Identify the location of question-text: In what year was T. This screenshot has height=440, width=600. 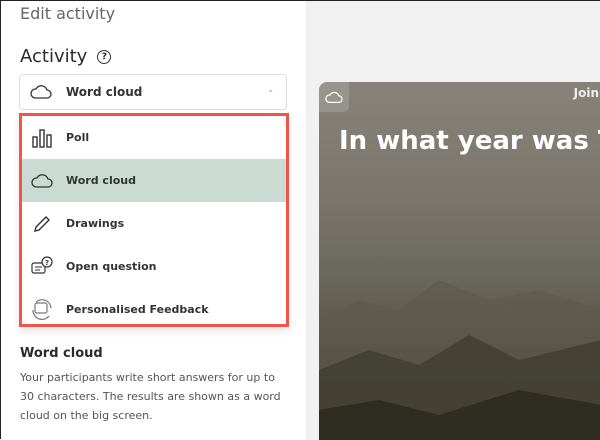
(469, 141).